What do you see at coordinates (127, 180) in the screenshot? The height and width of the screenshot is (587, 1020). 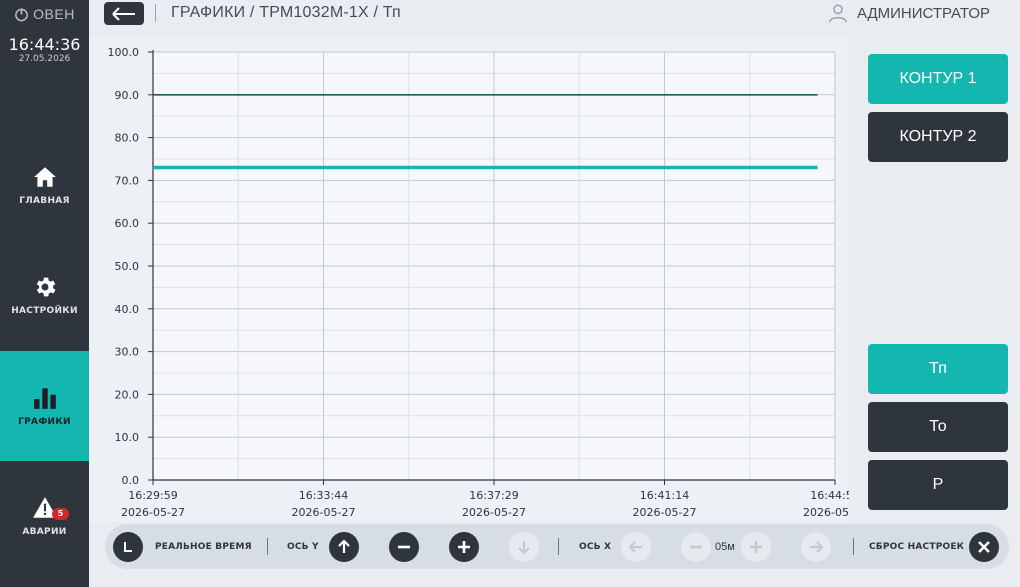 I see `y-tick-label: 70.0` at bounding box center [127, 180].